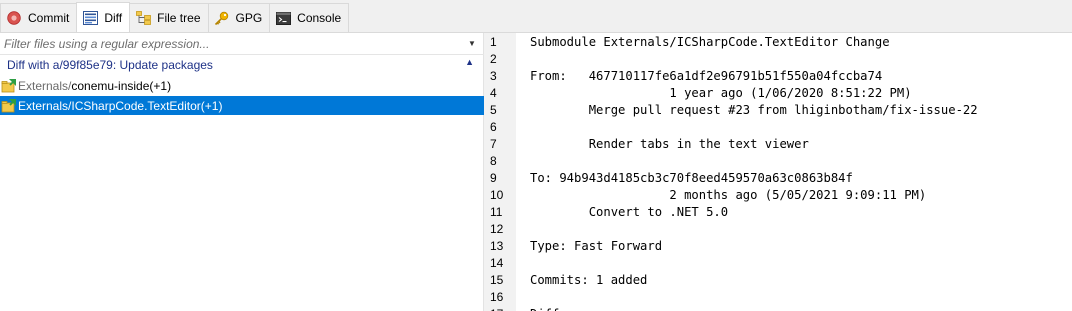 Image resolution: width=1072 pixels, height=311 pixels. I want to click on filter-input, so click(231, 43).